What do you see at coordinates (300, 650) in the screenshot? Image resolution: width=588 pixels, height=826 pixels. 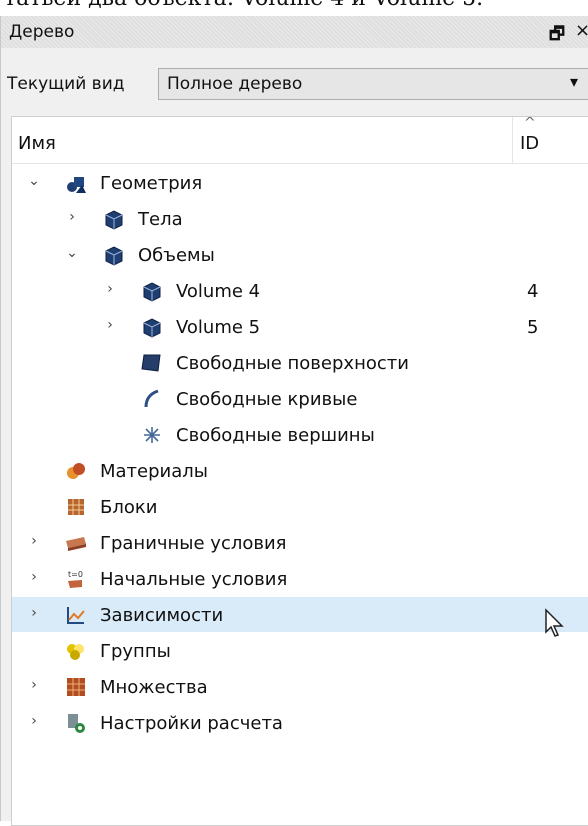 I see `tree-row: Группы` at bounding box center [300, 650].